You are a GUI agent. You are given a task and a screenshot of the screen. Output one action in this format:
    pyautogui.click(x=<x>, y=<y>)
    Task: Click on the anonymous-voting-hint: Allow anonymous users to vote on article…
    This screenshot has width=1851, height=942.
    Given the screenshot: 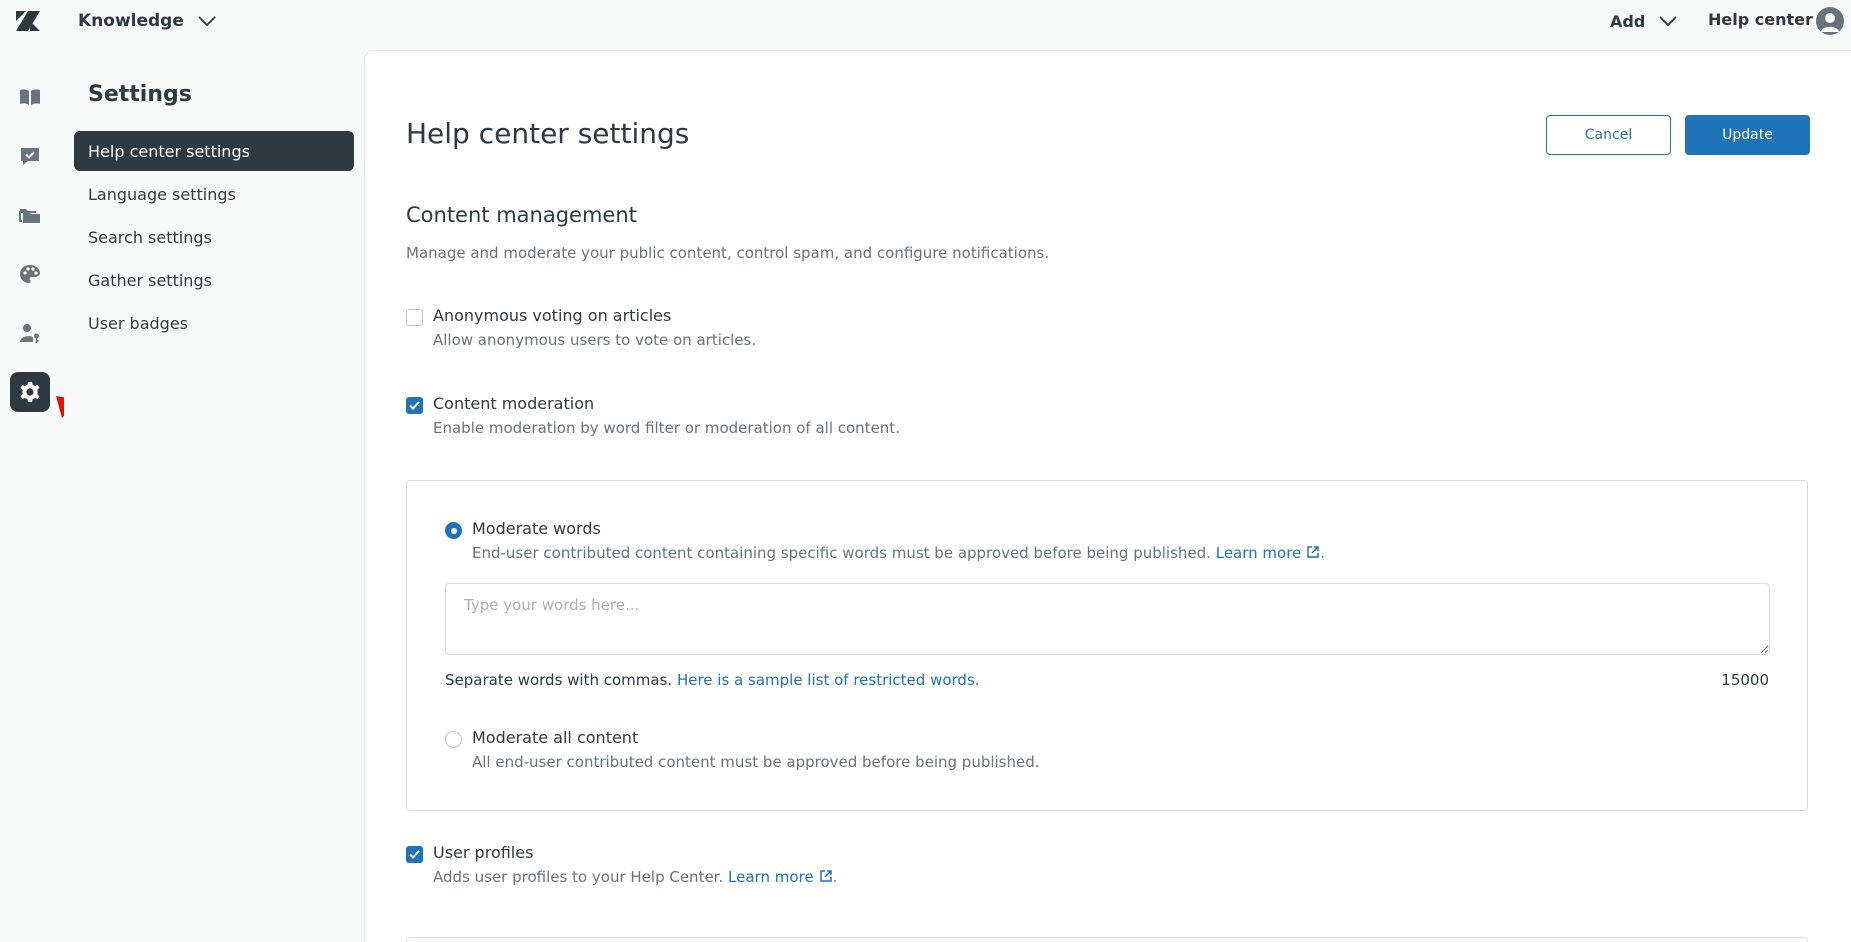 What is the action you would take?
    pyautogui.click(x=595, y=340)
    